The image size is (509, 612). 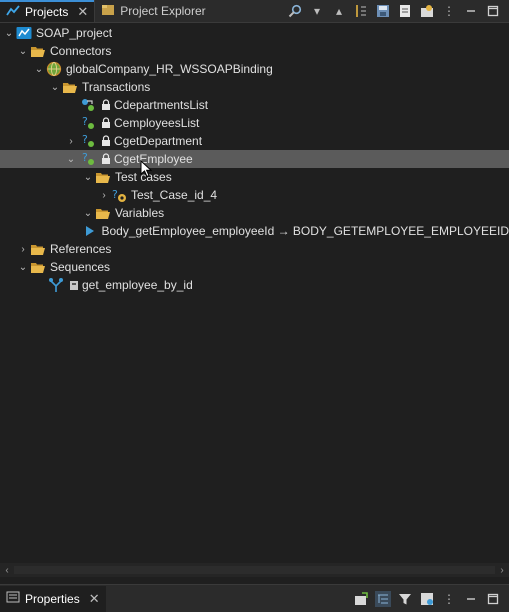 What do you see at coordinates (88, 105) in the screenshot?
I see `transaction-icon` at bounding box center [88, 105].